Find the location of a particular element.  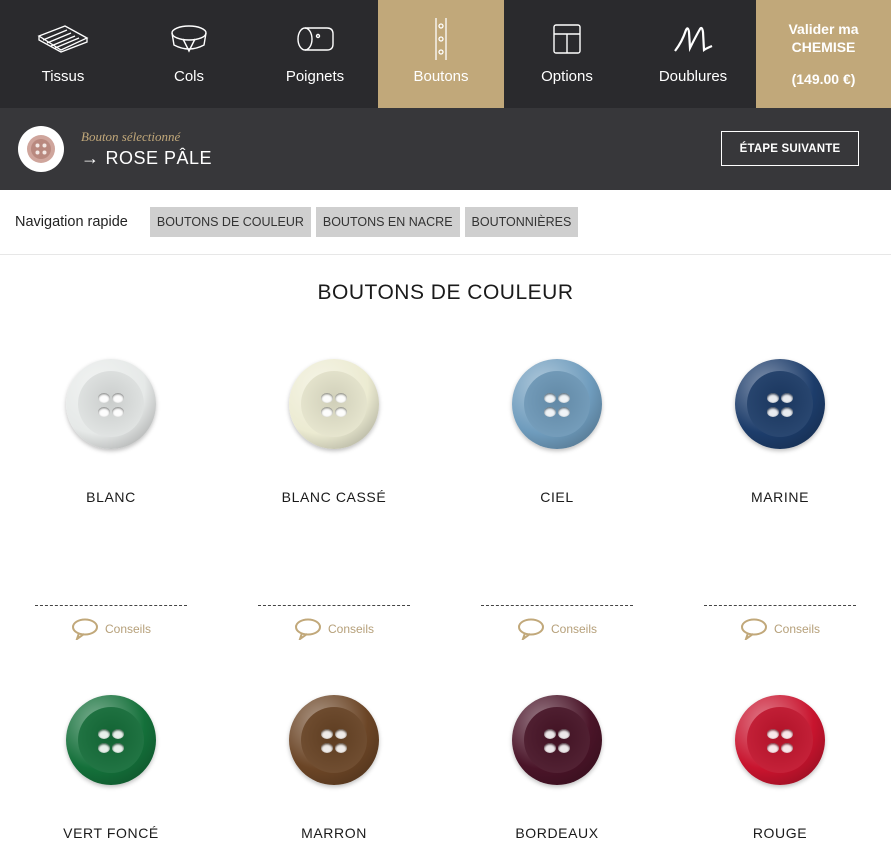

button-card: BLANC is located at coordinates (111, 432).